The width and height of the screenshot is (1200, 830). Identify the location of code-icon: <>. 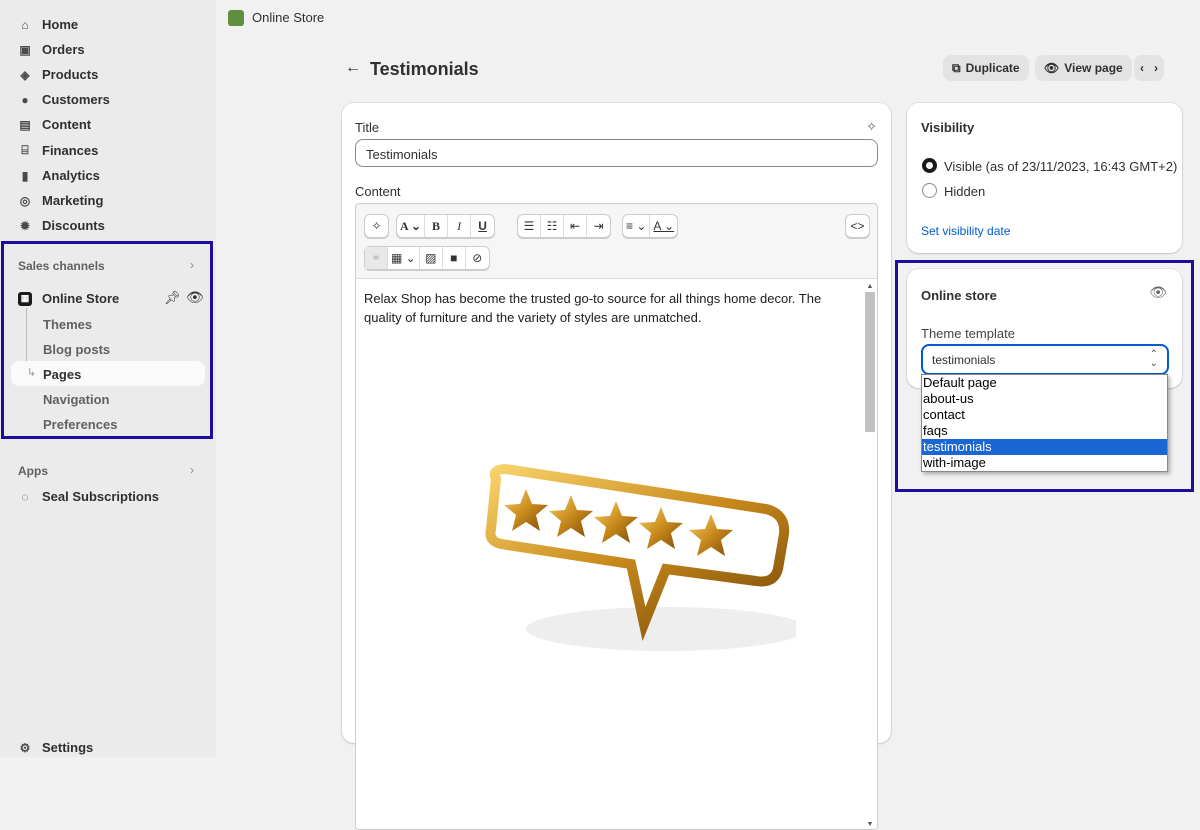
(857, 226).